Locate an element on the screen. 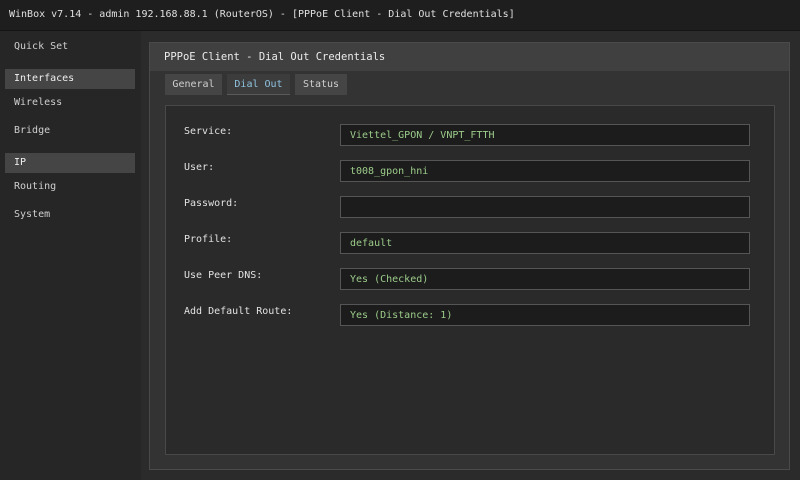 The height and width of the screenshot is (480, 800). user-field: t008_gpon_hni is located at coordinates (545, 171).